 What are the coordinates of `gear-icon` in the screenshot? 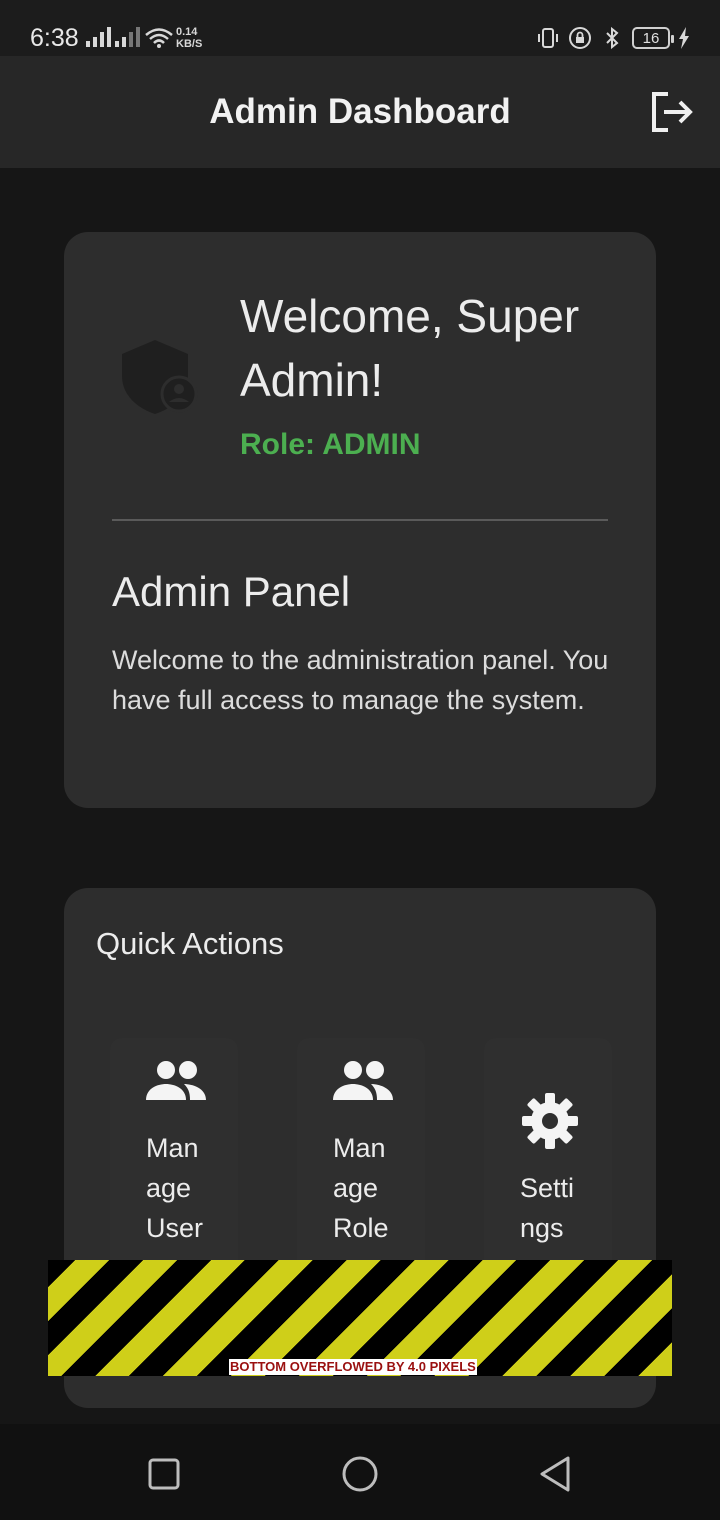 It's located at (550, 1121).